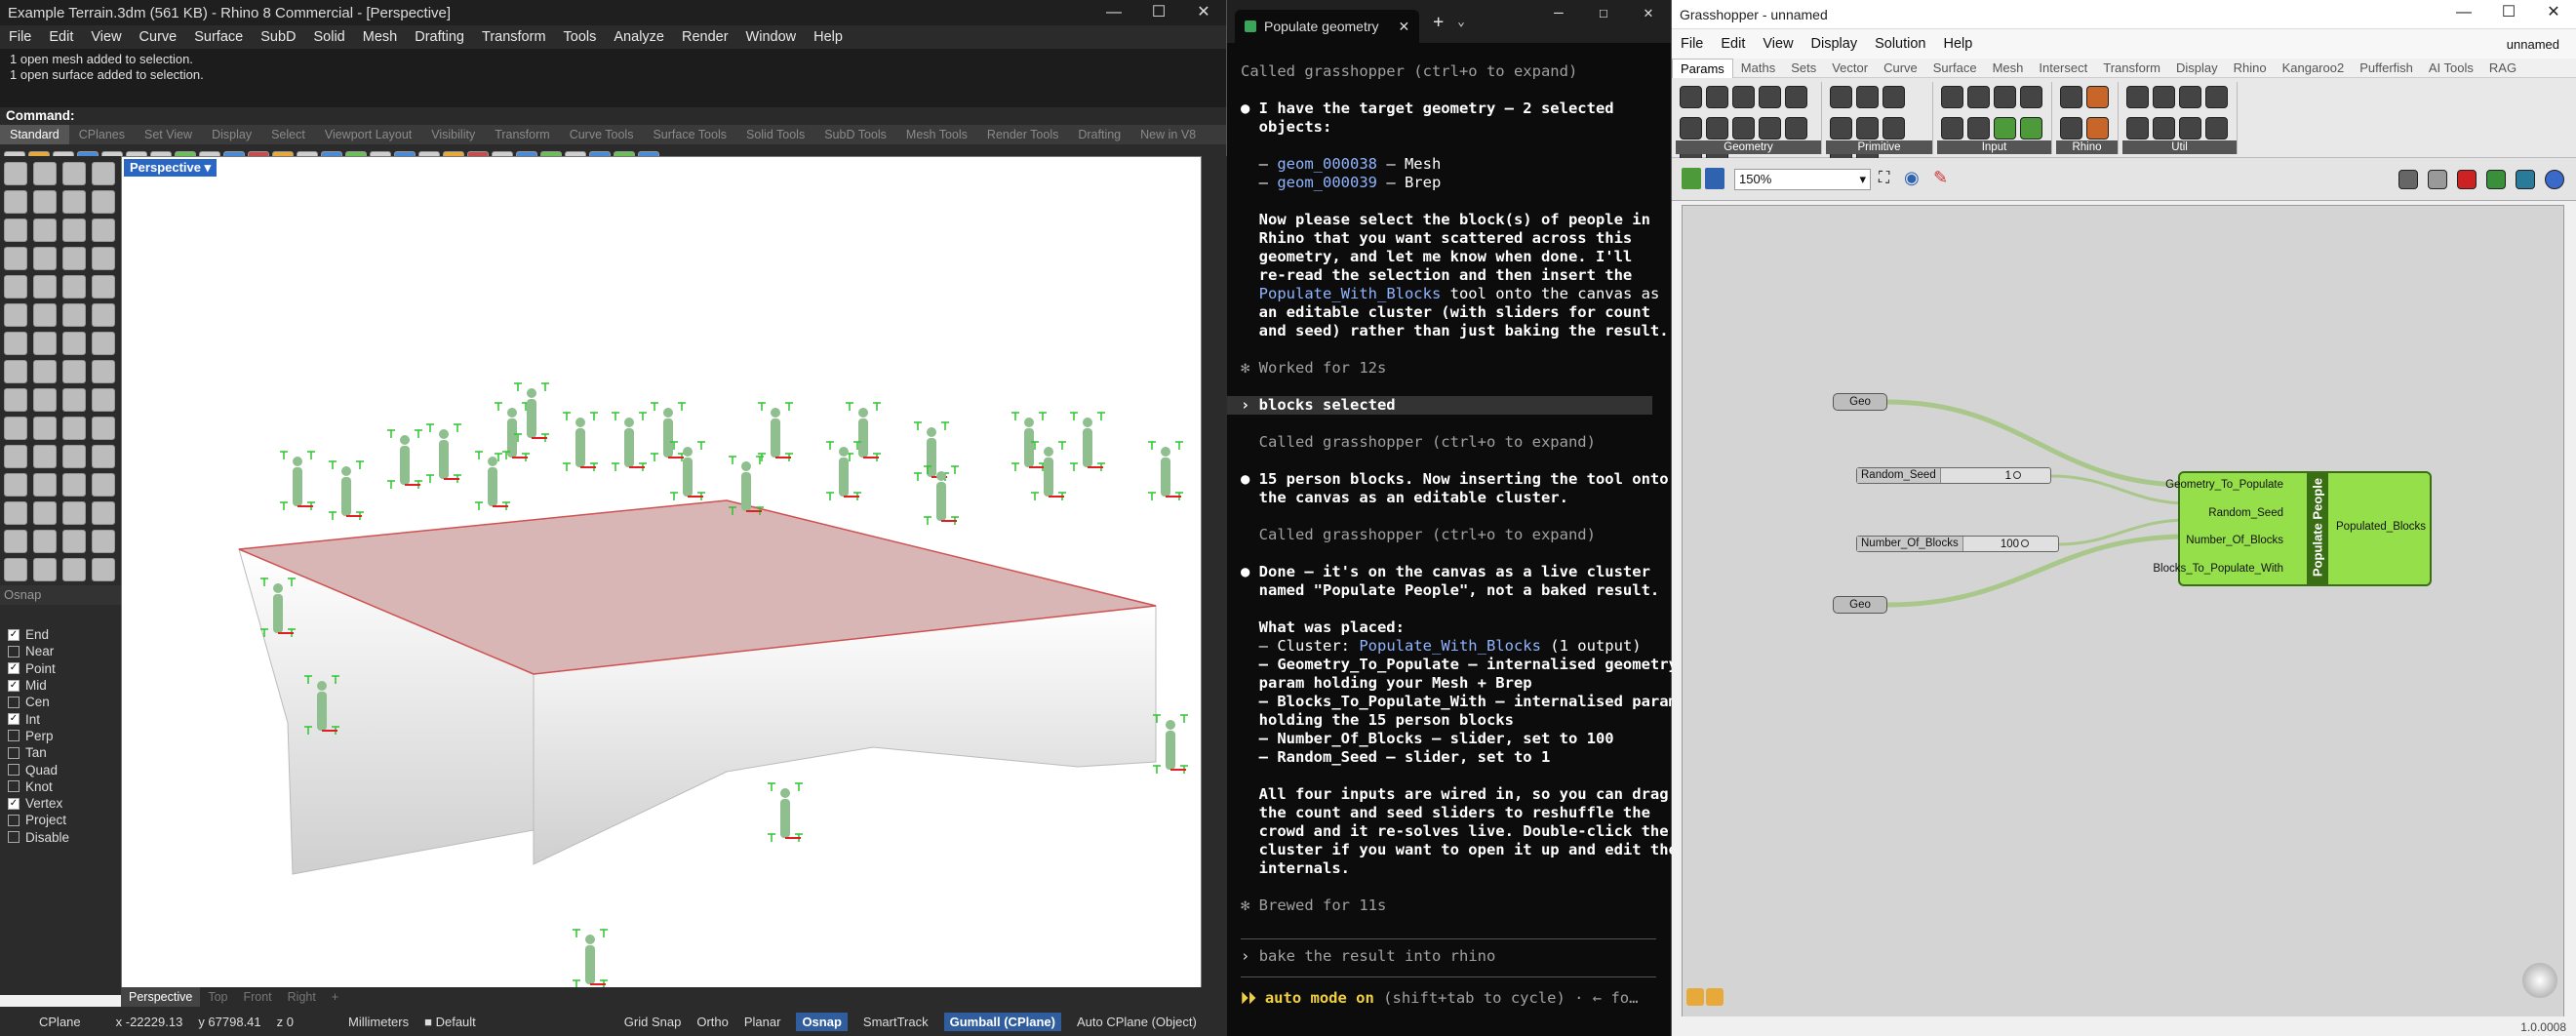  I want to click on toolbar-tab: Visibility, so click(453, 135).